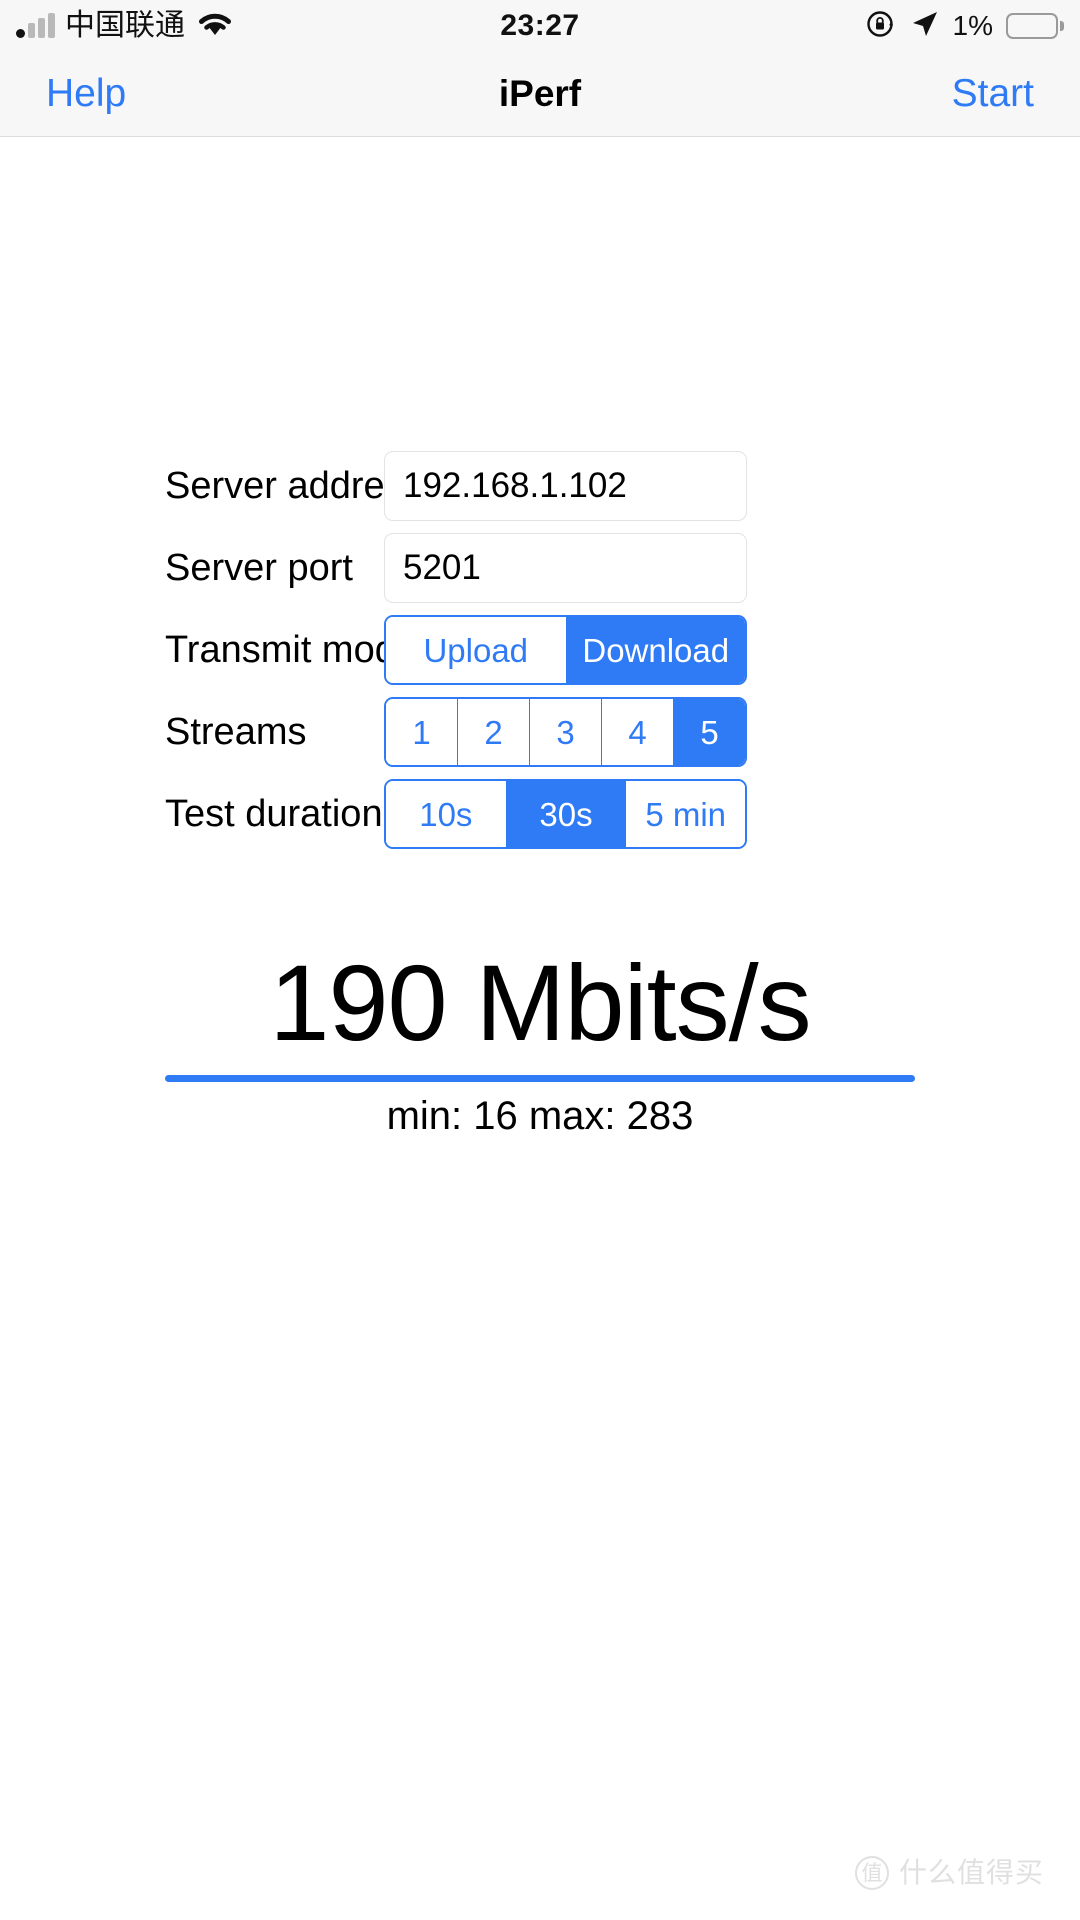  I want to click on segment-duration-30s: 30s, so click(565, 814).